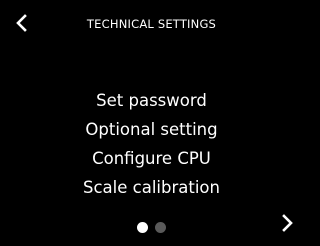 The width and height of the screenshot is (320, 246). What do you see at coordinates (151, 227) in the screenshot?
I see `page-indicator` at bounding box center [151, 227].